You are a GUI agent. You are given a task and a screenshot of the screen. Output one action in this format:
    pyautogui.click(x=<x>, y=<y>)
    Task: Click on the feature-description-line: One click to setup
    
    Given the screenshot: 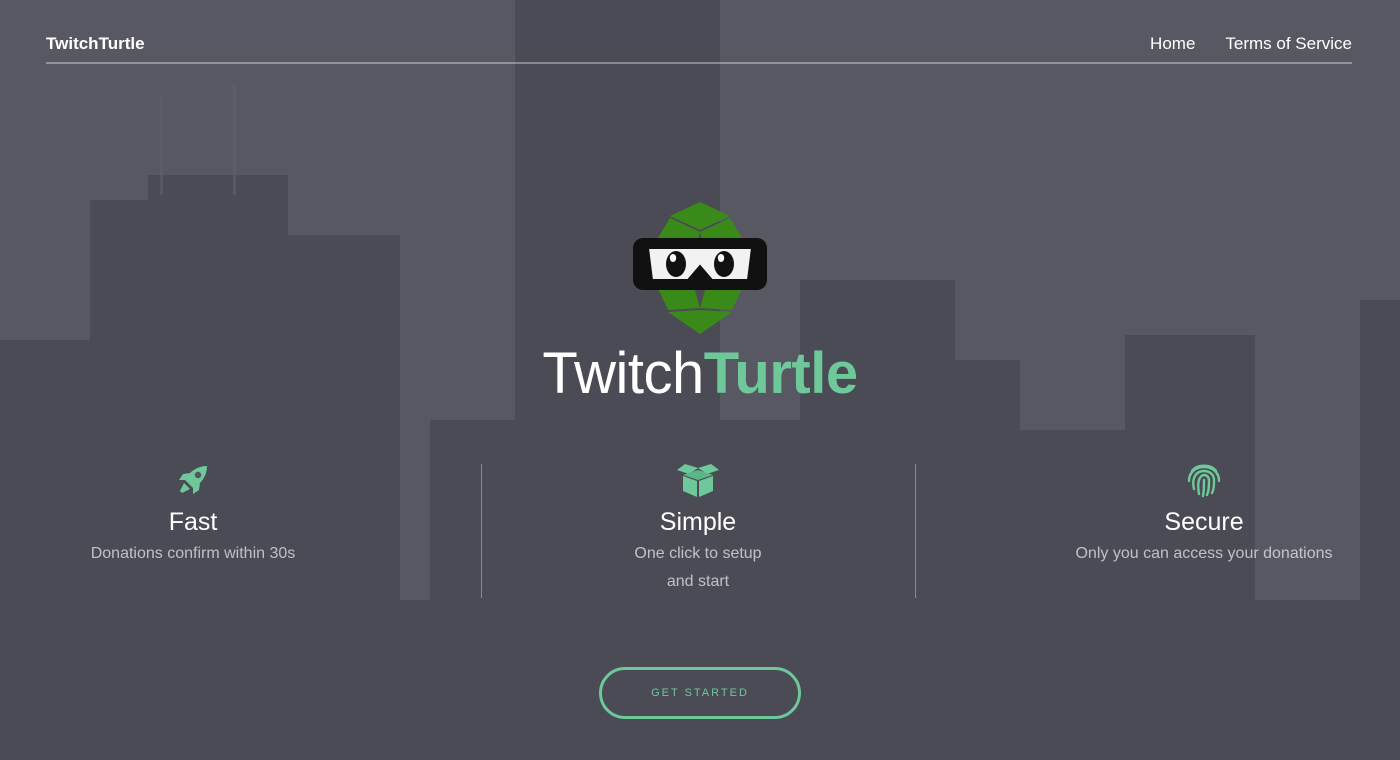 What is the action you would take?
    pyautogui.click(x=698, y=553)
    